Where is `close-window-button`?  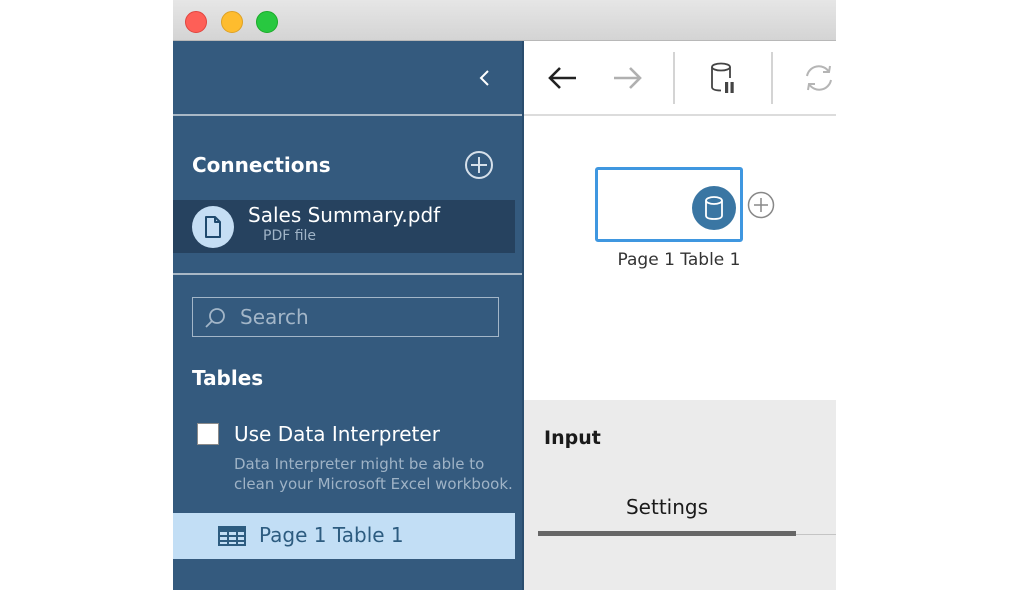 close-window-button is located at coordinates (196, 22).